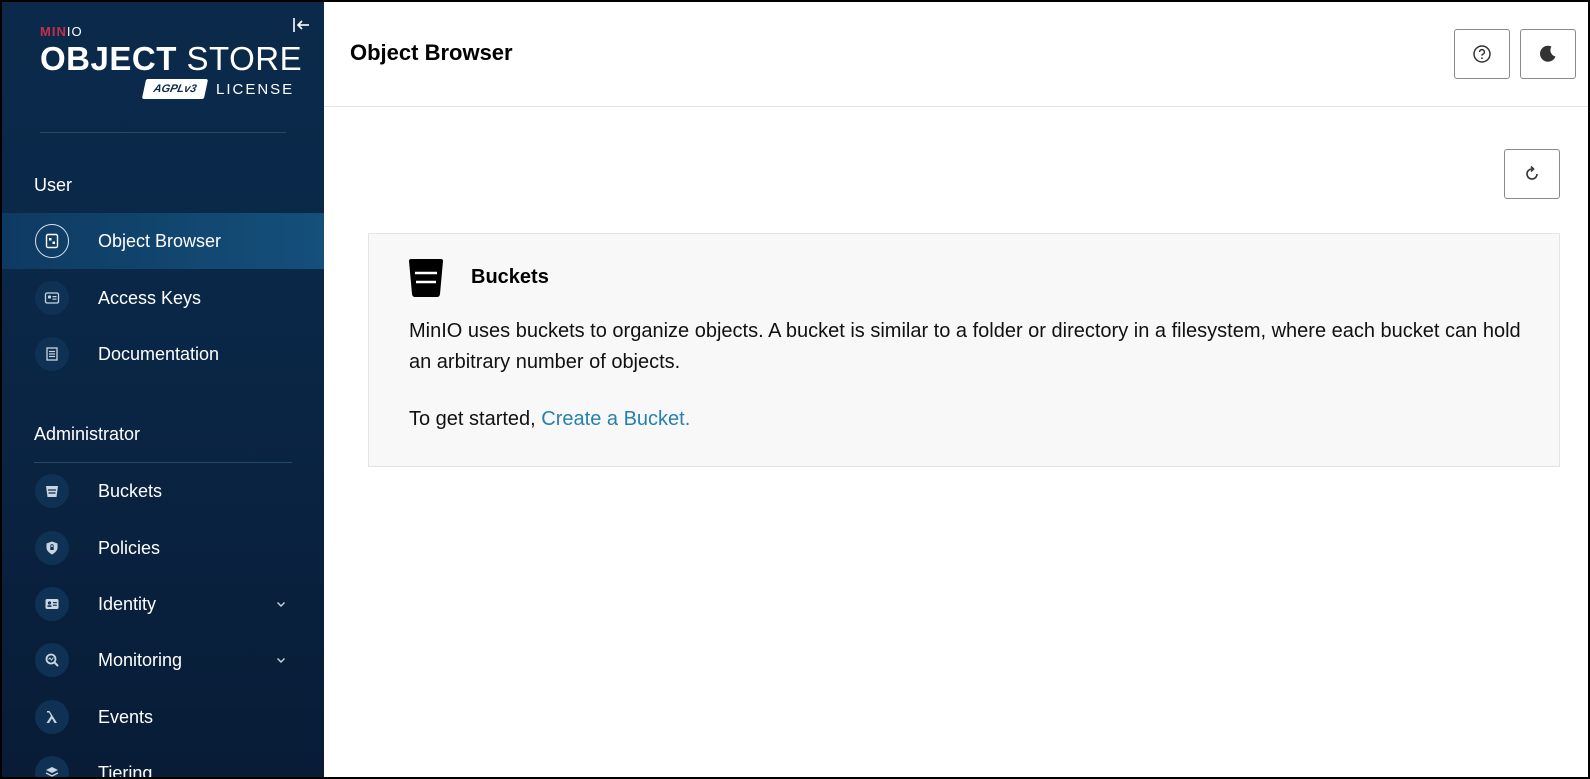 The image size is (1590, 779). I want to click on refresh-icon, so click(1532, 172).